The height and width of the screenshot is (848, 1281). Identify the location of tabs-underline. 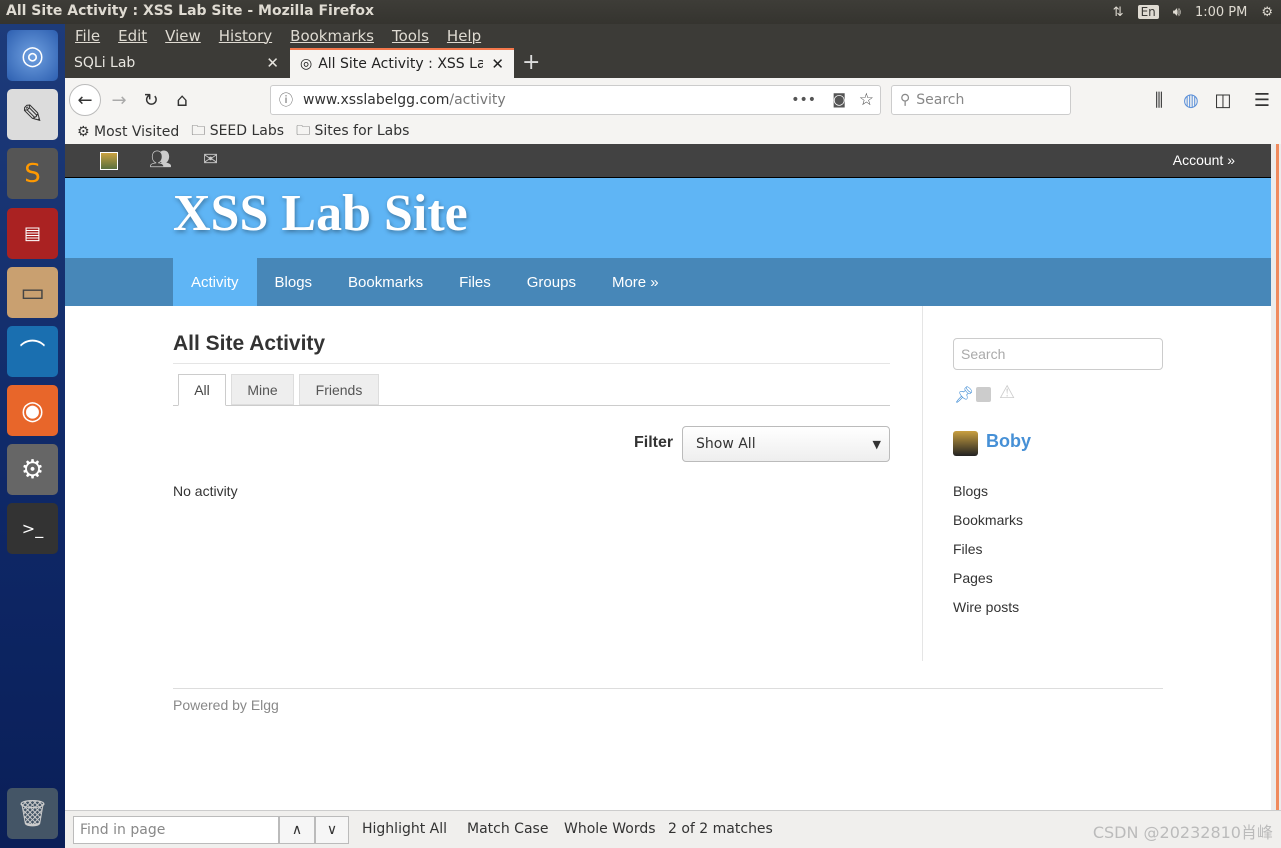
(531, 405).